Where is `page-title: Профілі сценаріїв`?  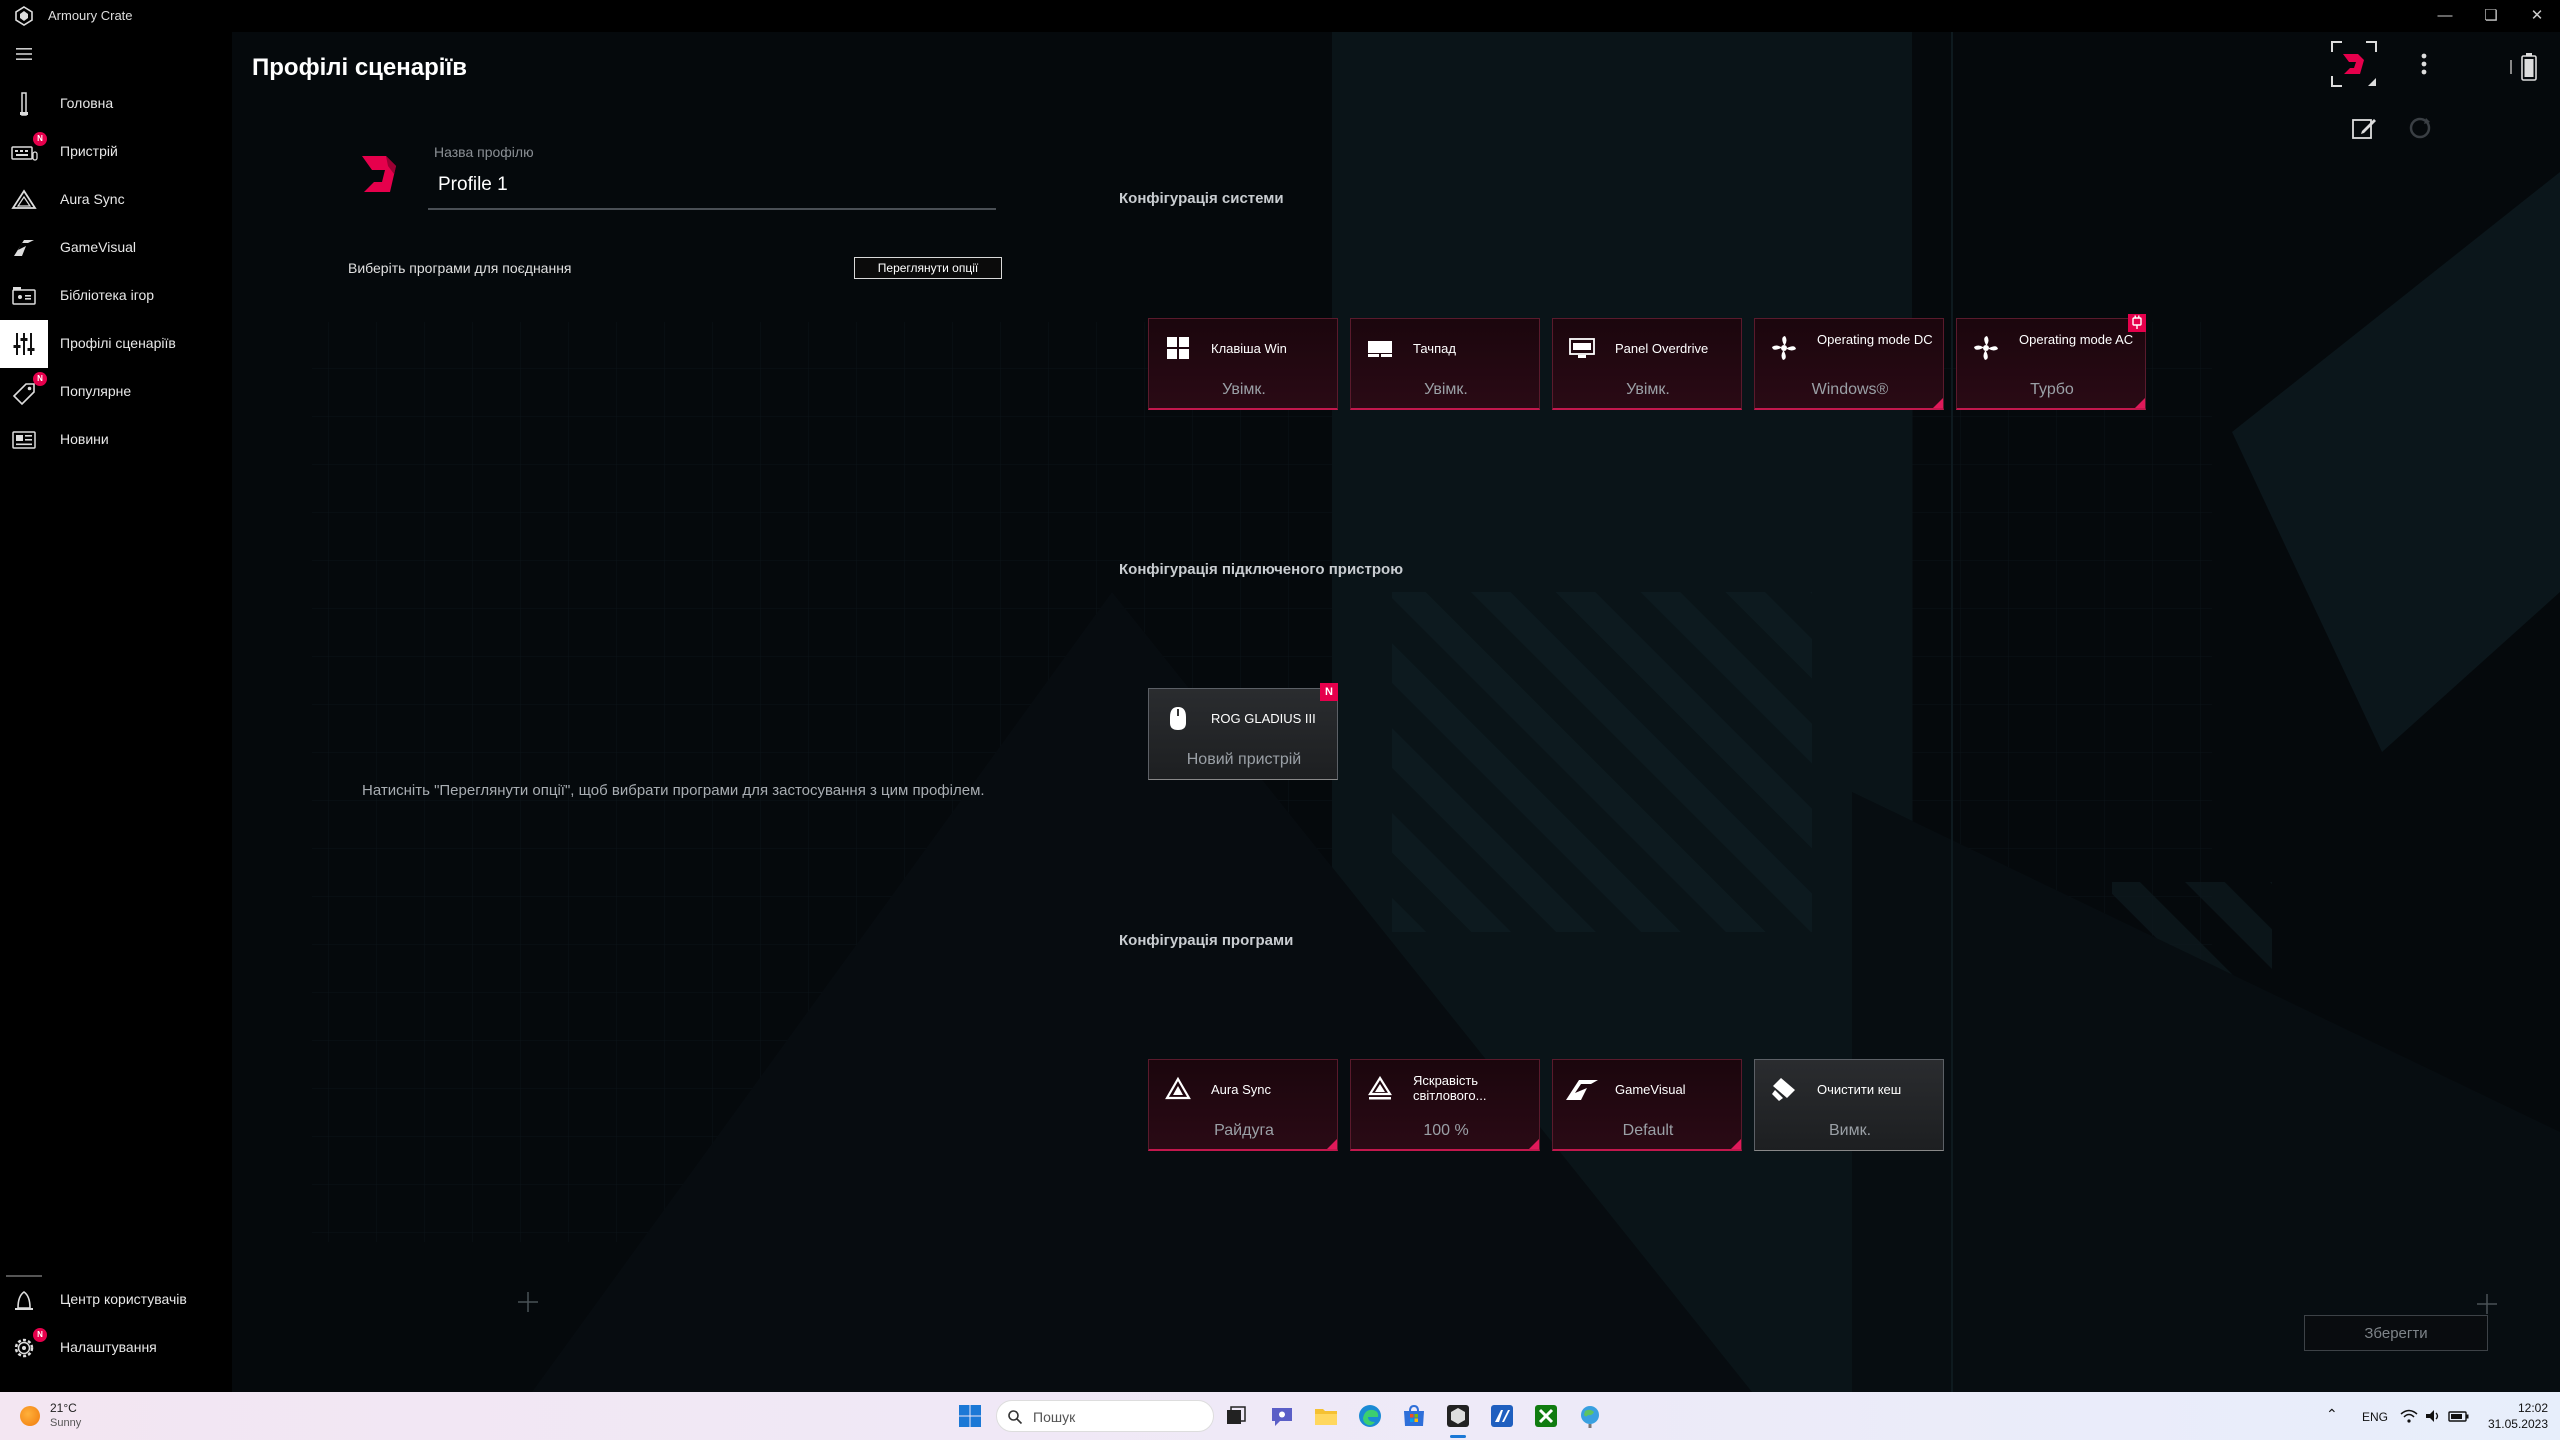 page-title: Профілі сценаріїв is located at coordinates (359, 67).